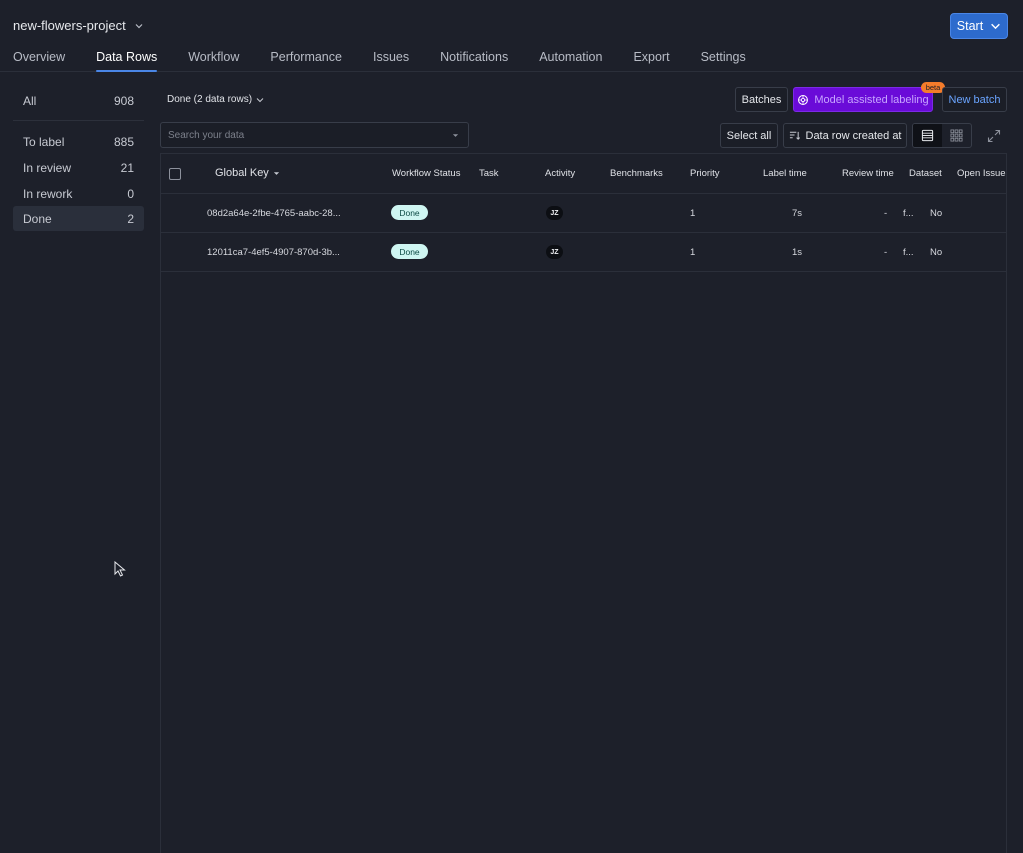  I want to click on view-toggle, so click(942, 135).